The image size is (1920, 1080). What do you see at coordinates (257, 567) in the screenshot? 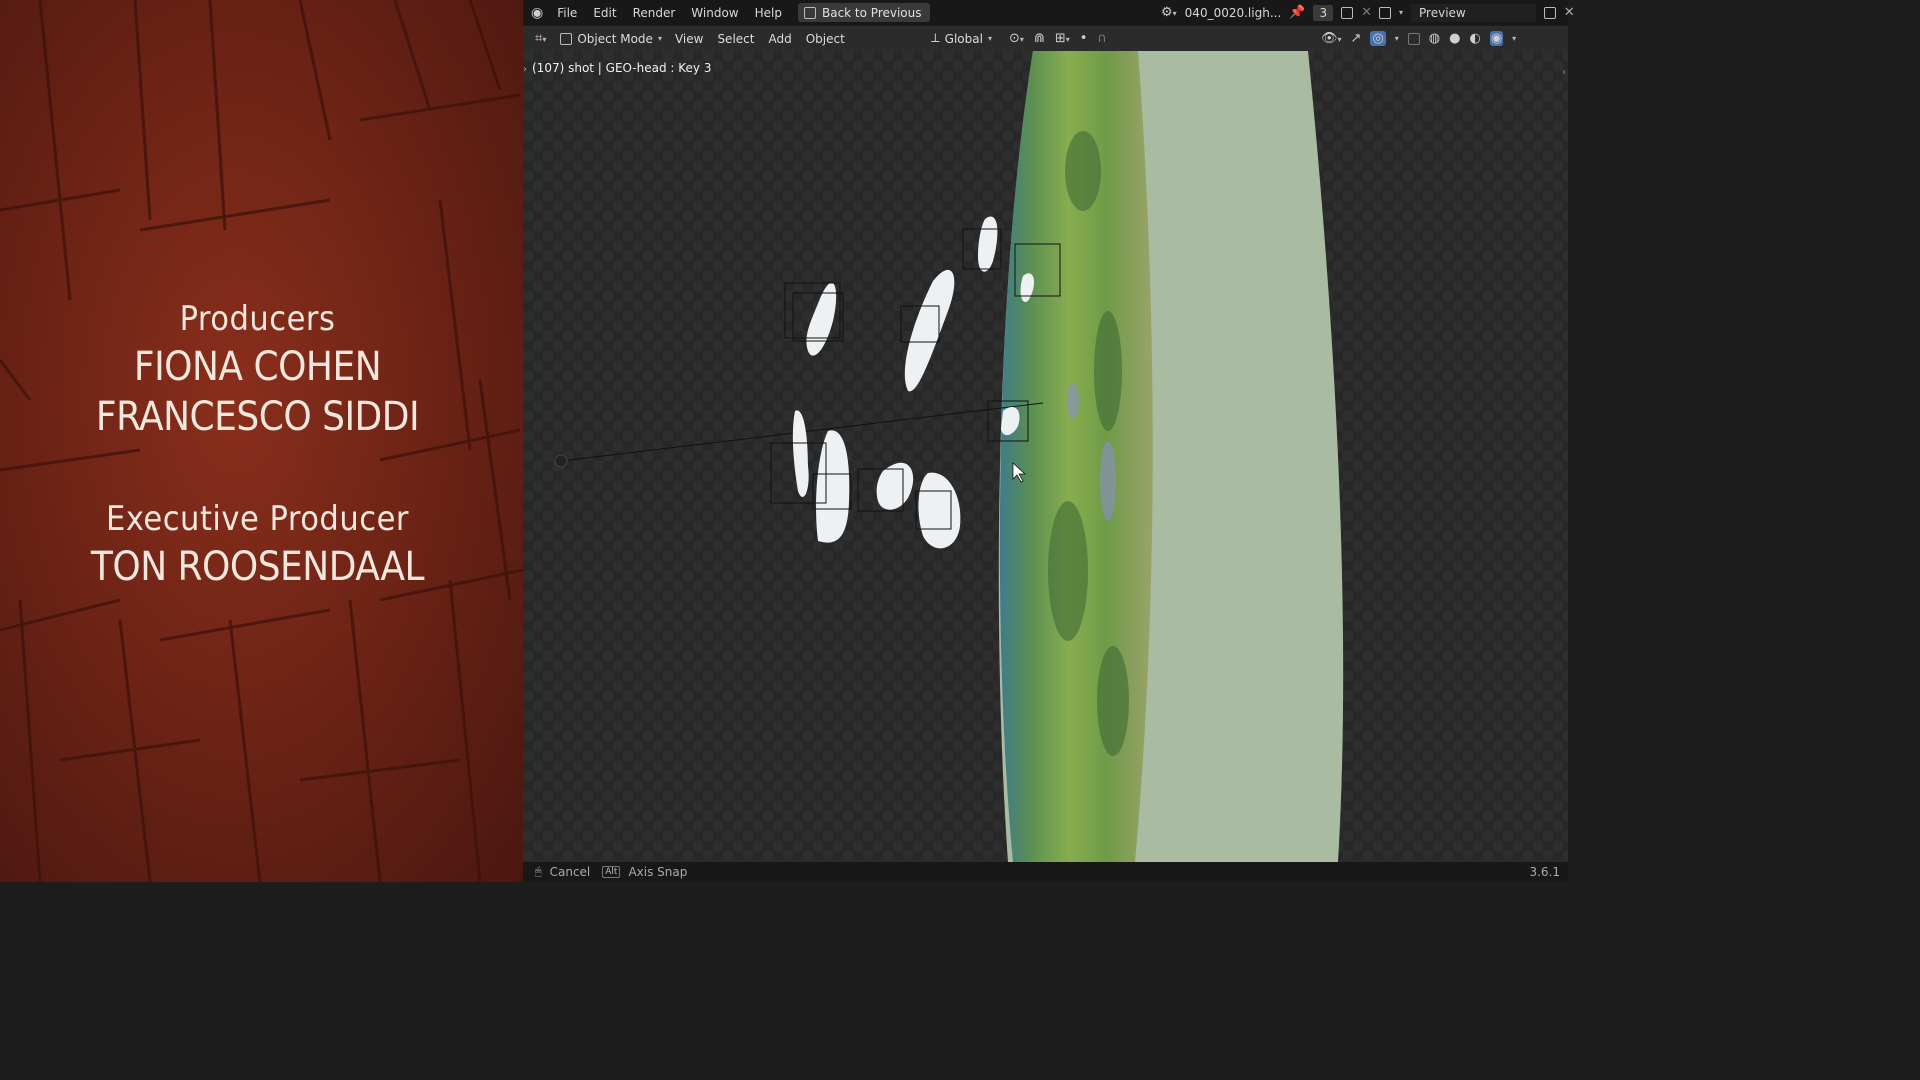
I see `credit-name: TON ROOSENDAAL` at bounding box center [257, 567].